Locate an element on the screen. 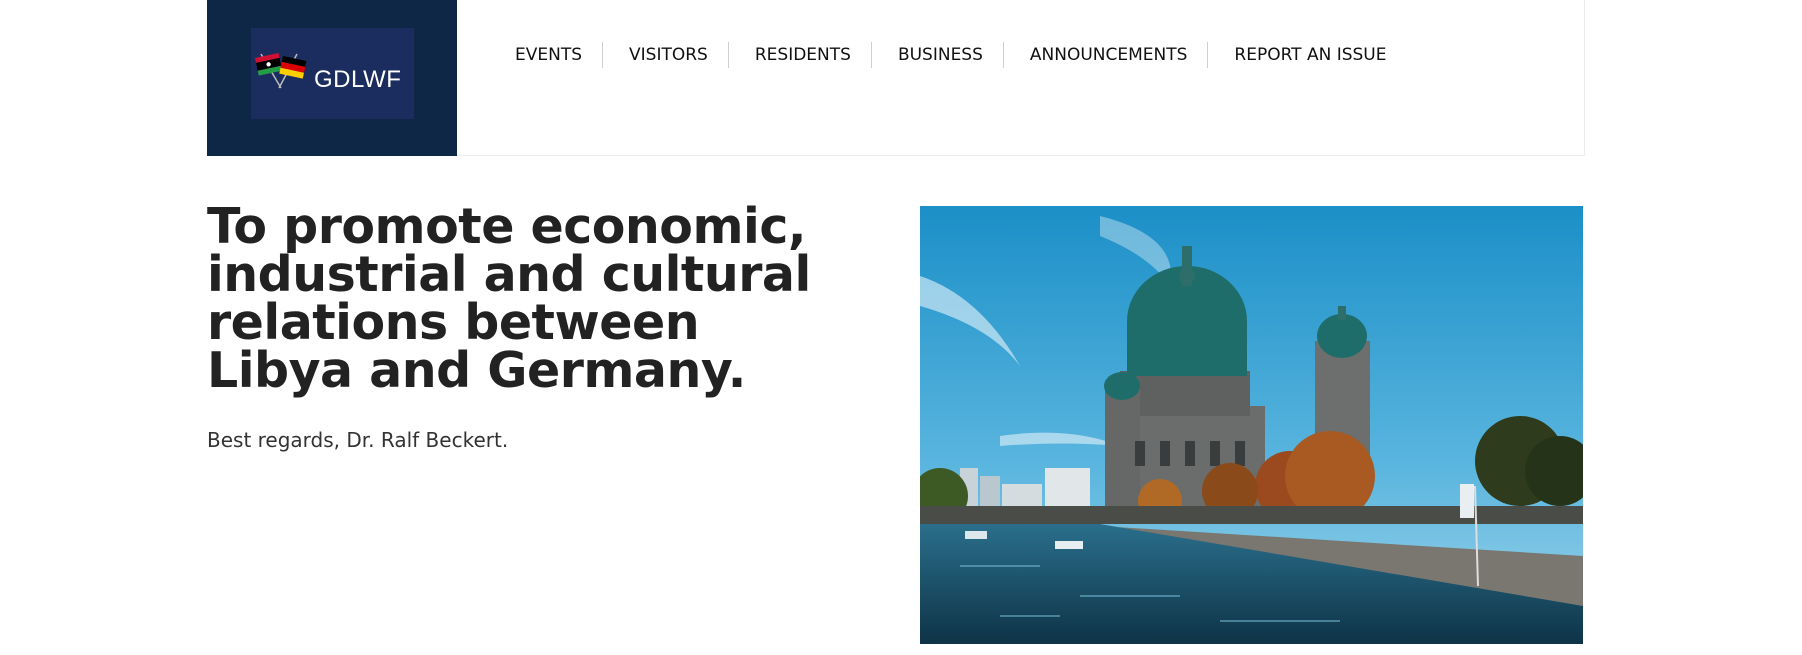  logo-block: GDLWF is located at coordinates (332, 78).